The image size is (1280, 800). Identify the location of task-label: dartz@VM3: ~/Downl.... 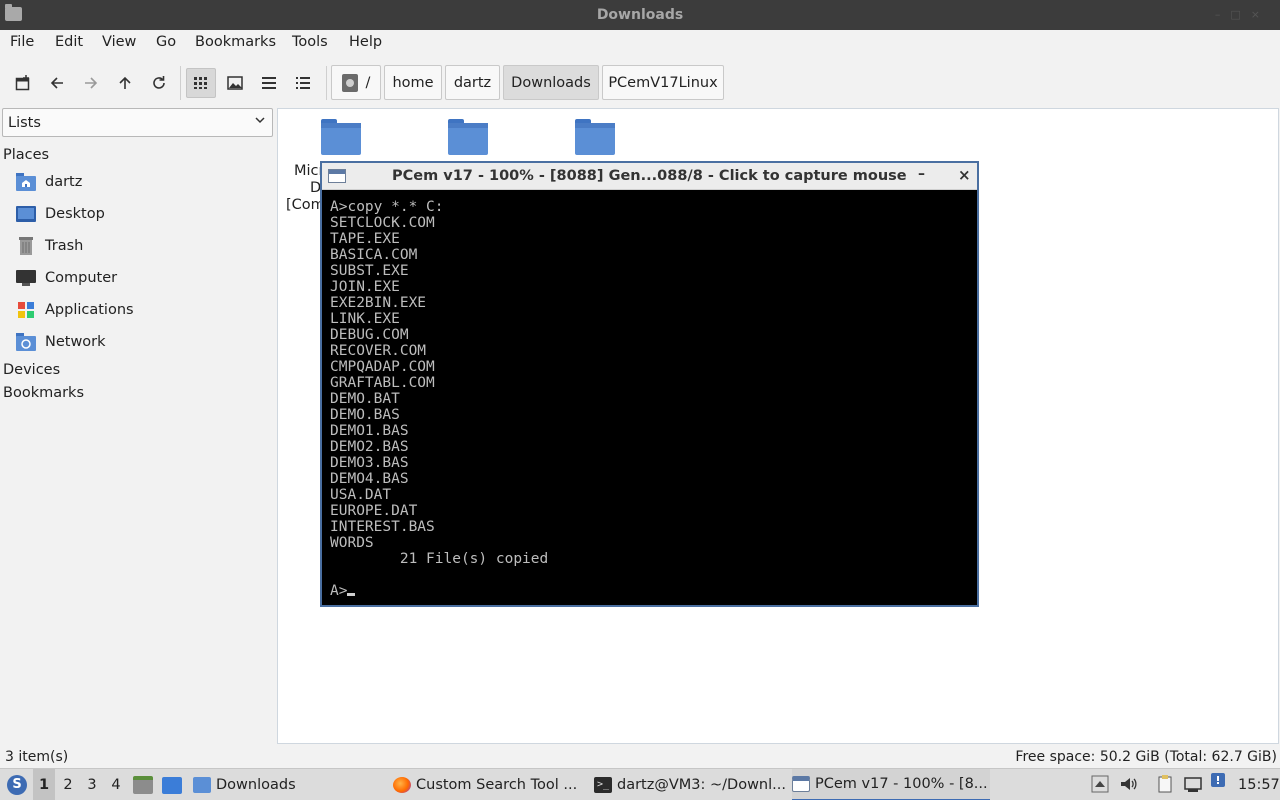
(701, 785).